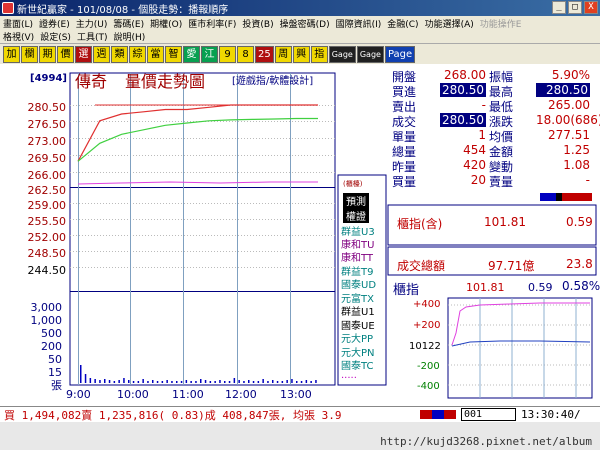  I want to click on menu-chips: 籌碼(E), so click(128, 23).